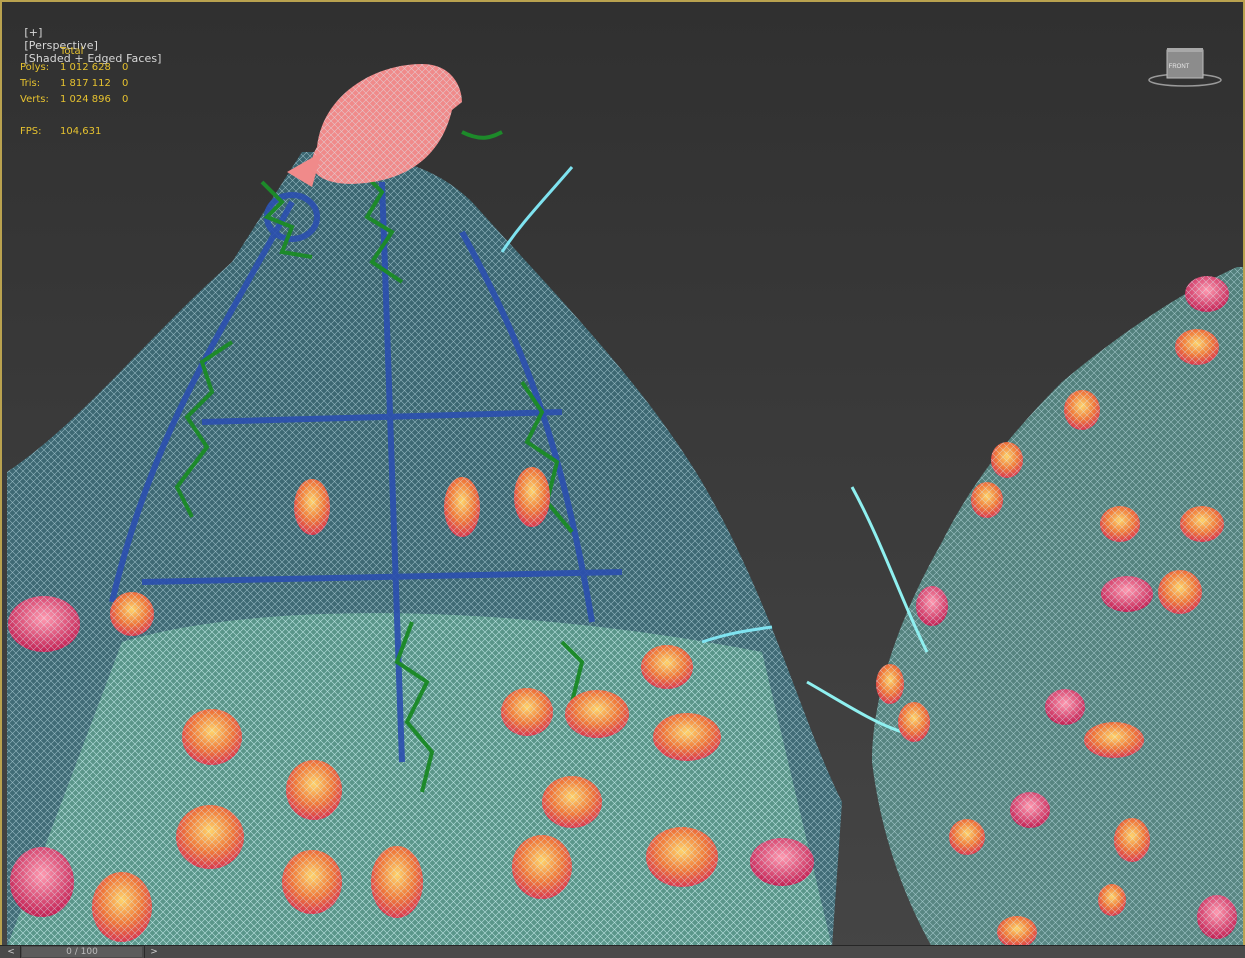 This screenshot has width=1245, height=958. What do you see at coordinates (31, 131) in the screenshot?
I see `fps-label: FPS:` at bounding box center [31, 131].